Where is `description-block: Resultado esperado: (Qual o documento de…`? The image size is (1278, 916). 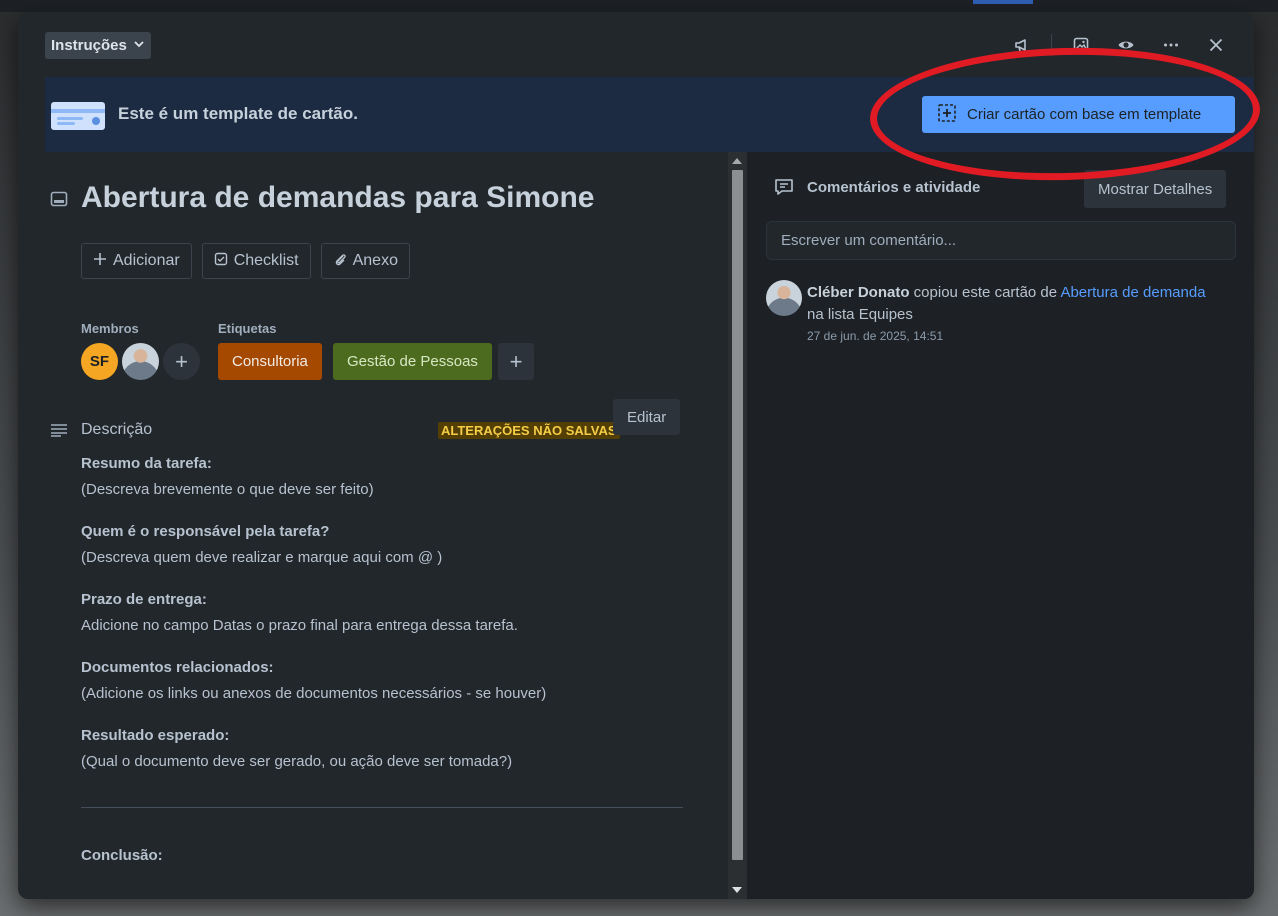
description-block: Resultado esperado: (Qual o documento de… is located at coordinates (383, 750).